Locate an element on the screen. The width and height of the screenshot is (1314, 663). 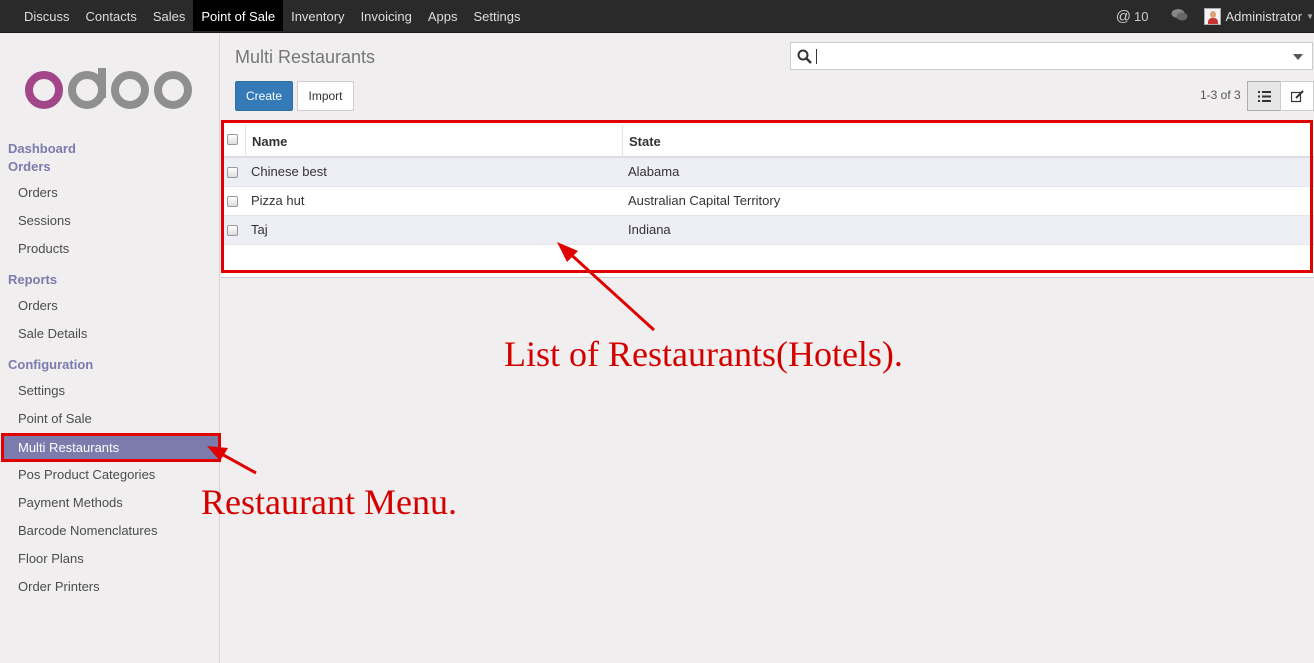
sidebar-item-barcode-nomenclatures: Barcode Nomenclatures is located at coordinates (87, 530).